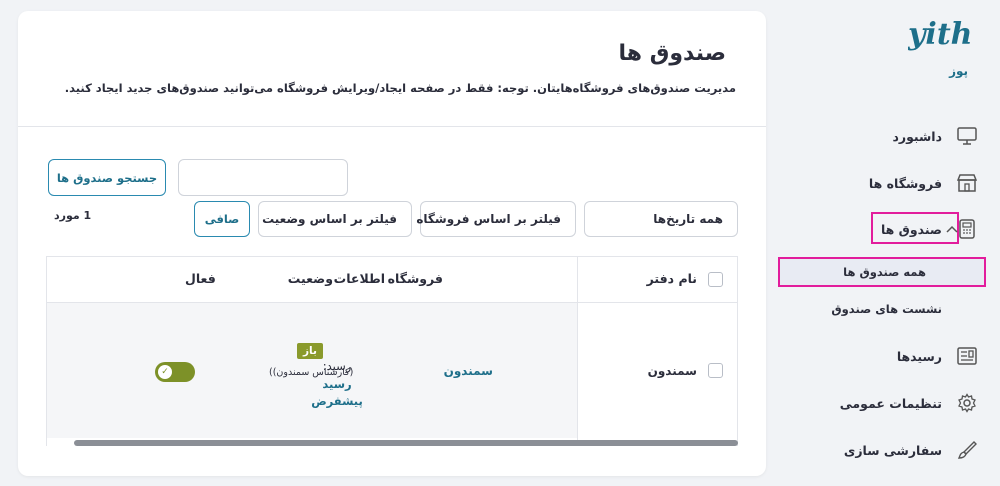 The width and height of the screenshot is (1000, 486). I want to click on yith-logo: yith, so click(940, 34).